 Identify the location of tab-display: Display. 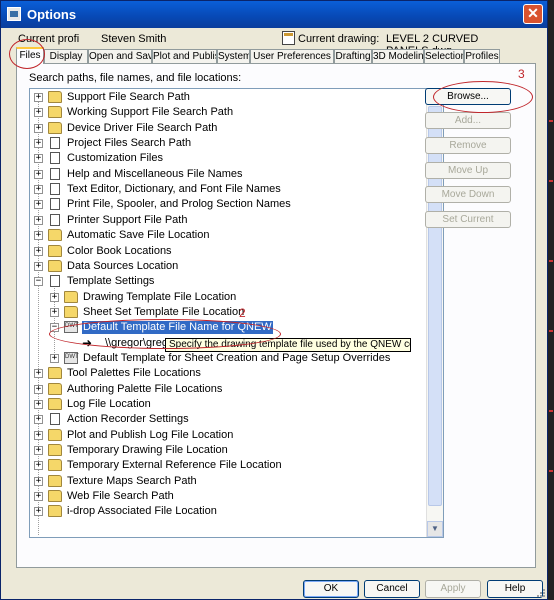
(66, 56).